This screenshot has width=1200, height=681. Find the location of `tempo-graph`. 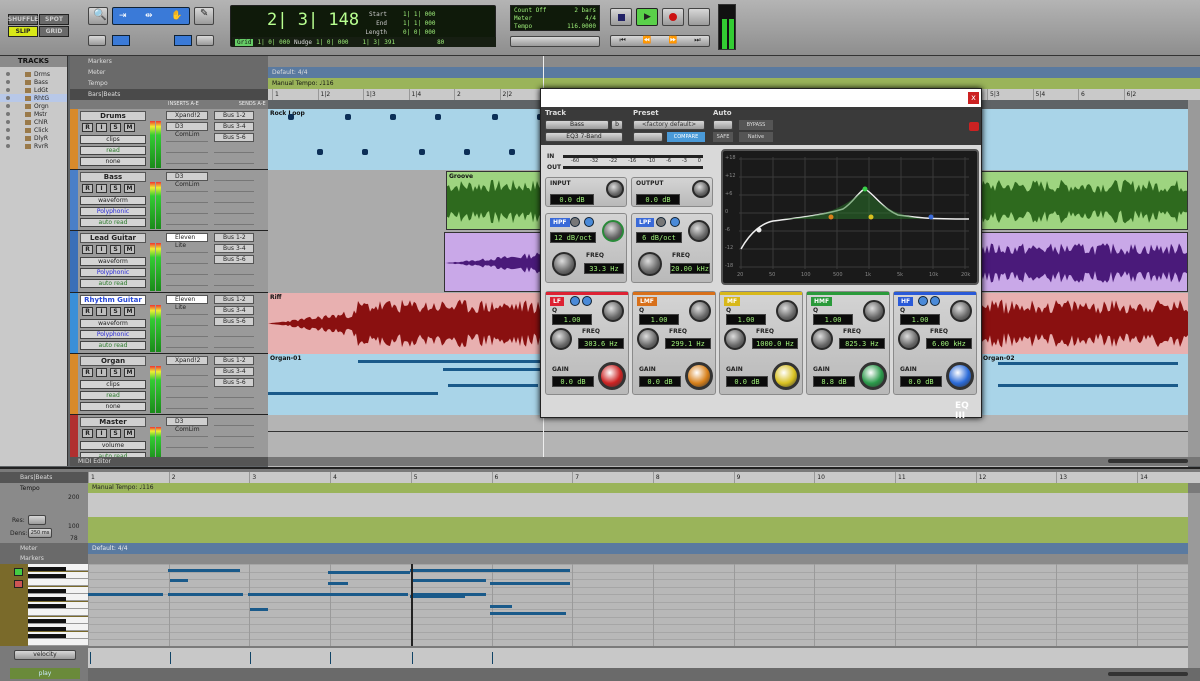

tempo-graph is located at coordinates (638, 518).